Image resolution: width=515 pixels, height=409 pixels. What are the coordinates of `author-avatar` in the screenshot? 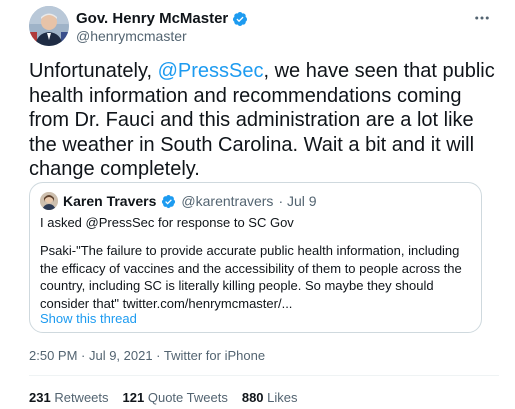 It's located at (49, 26).